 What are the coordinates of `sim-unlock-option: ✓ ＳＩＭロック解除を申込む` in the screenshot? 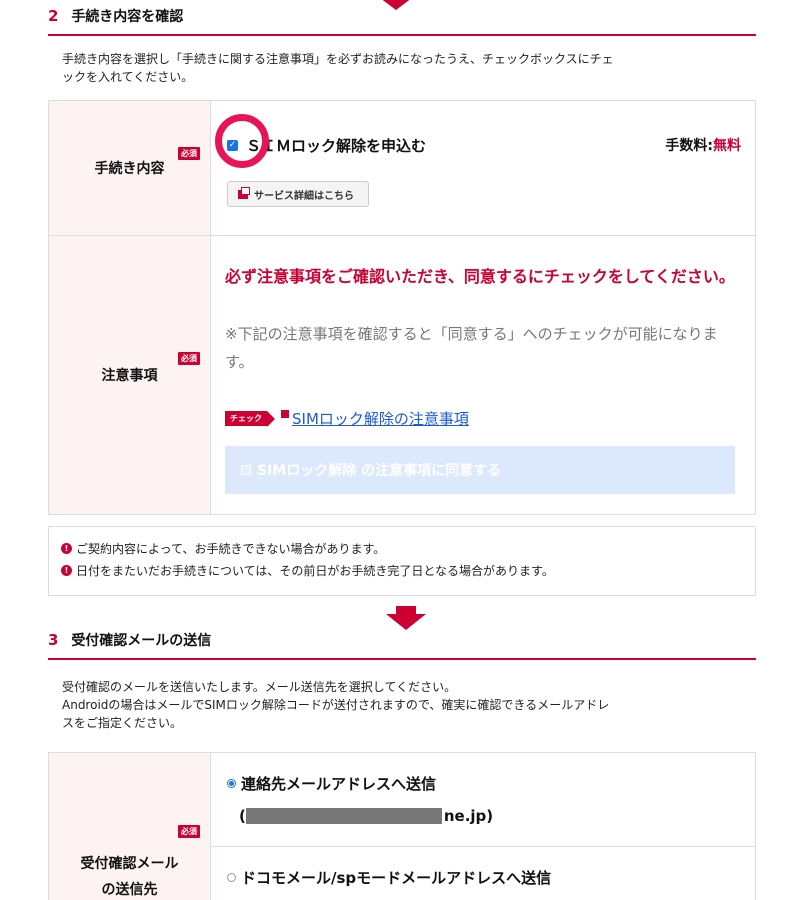 It's located at (321, 141).